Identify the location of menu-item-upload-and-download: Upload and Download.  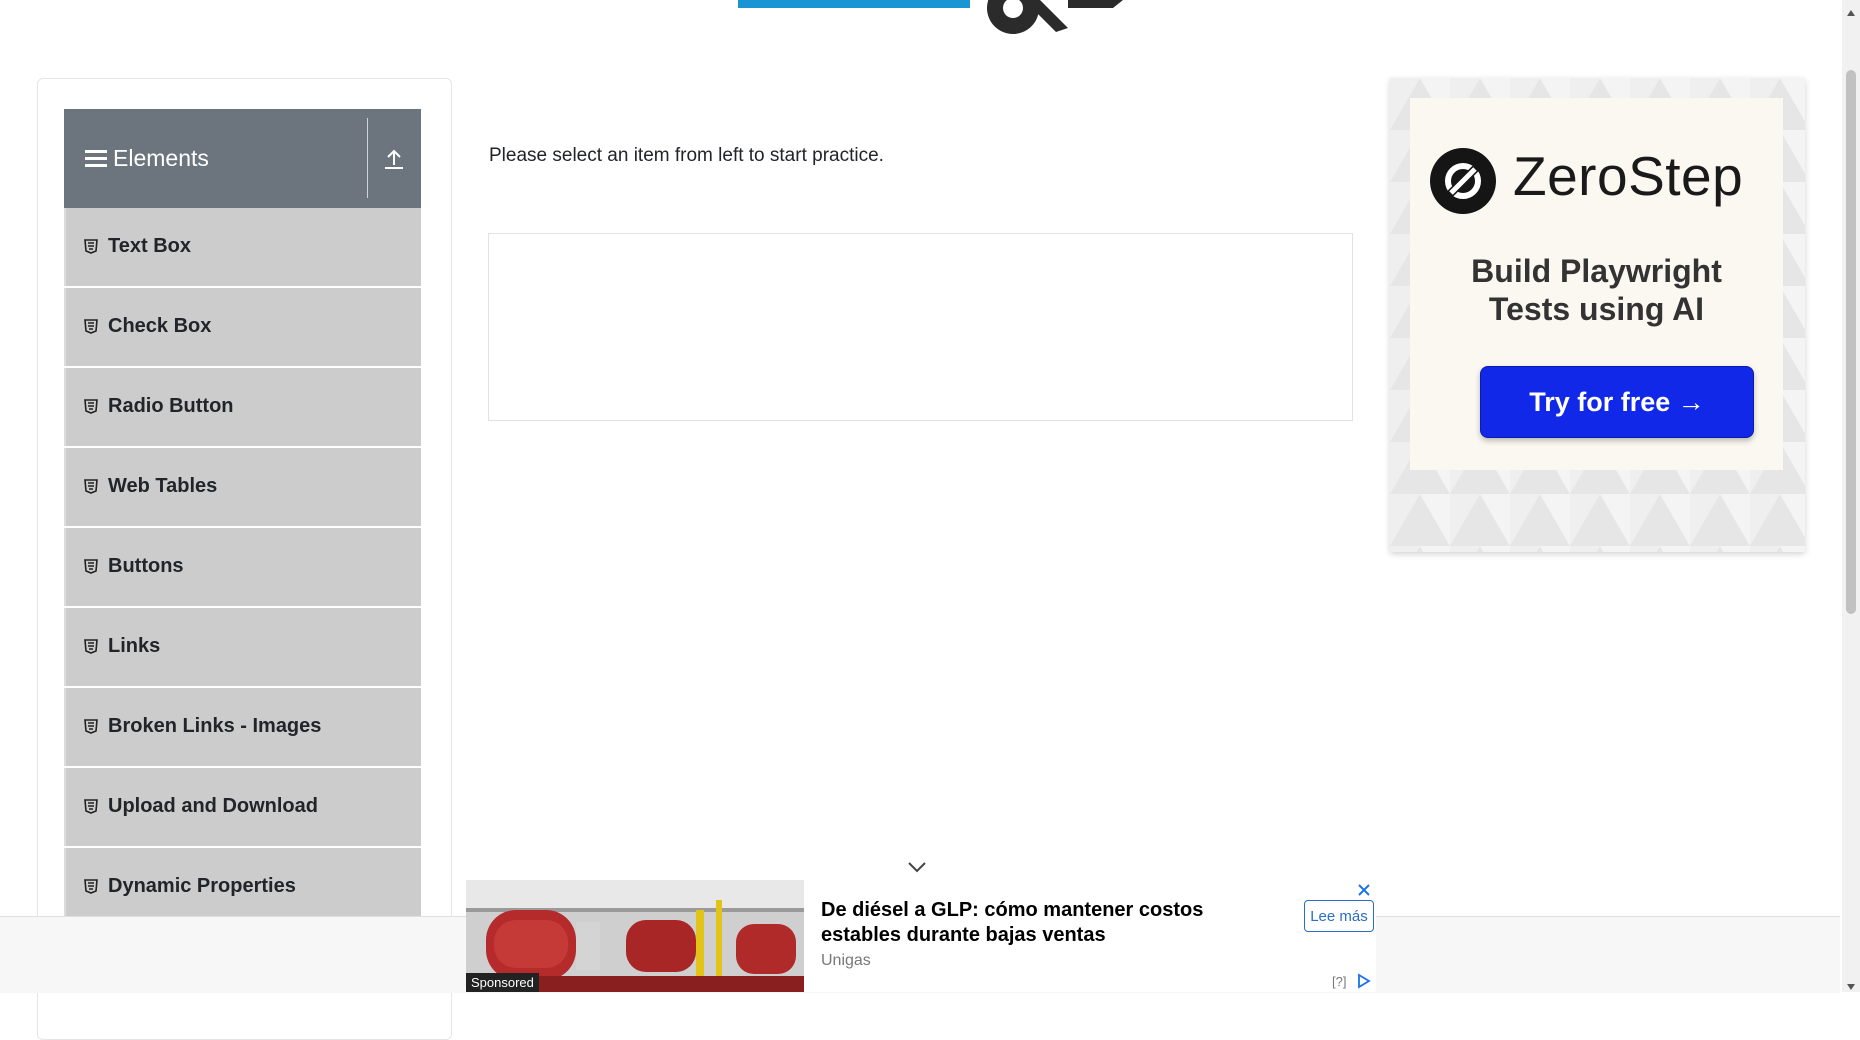
(242, 807).